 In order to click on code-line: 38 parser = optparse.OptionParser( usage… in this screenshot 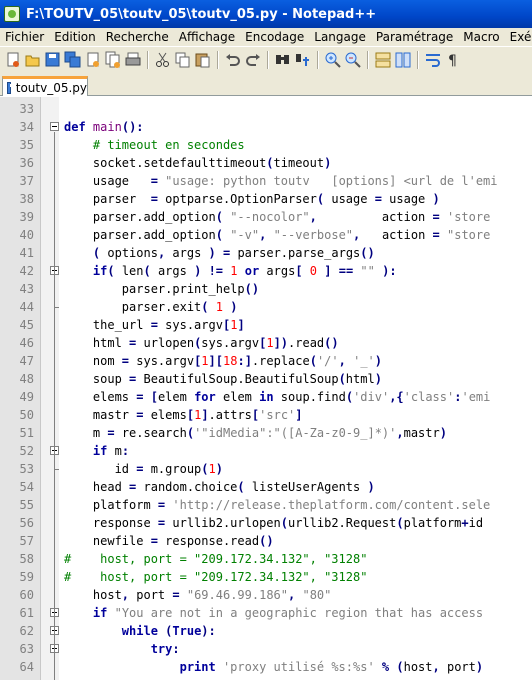, I will do `click(266, 199)`.